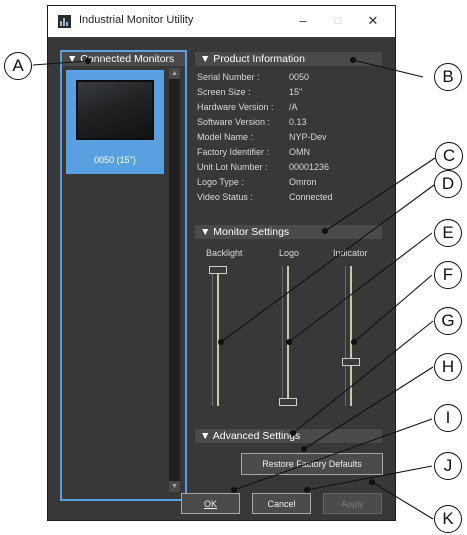 Image resolution: width=467 pixels, height=535 pixels. Describe the element at coordinates (448, 275) in the screenshot. I see `callout-f: F` at that location.